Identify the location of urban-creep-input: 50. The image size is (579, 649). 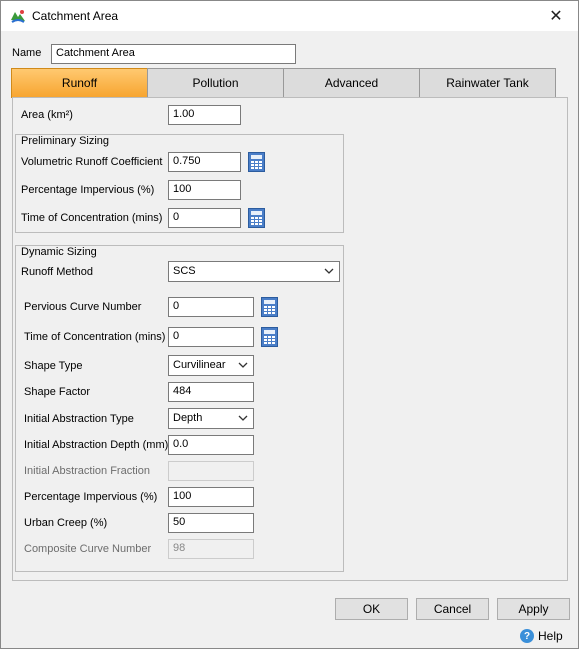
(211, 523).